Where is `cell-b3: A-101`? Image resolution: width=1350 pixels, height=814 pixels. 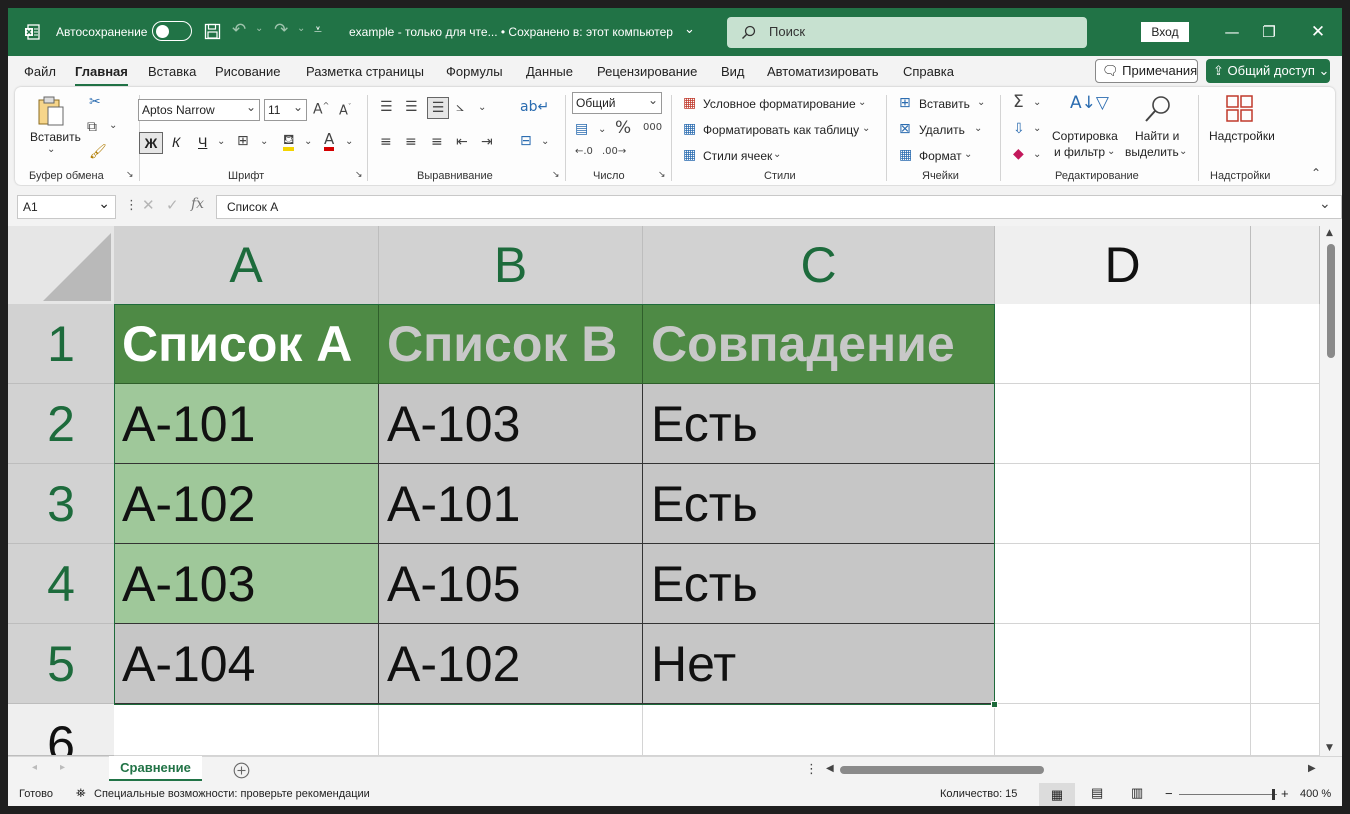
cell-b3: A-101 is located at coordinates (511, 504).